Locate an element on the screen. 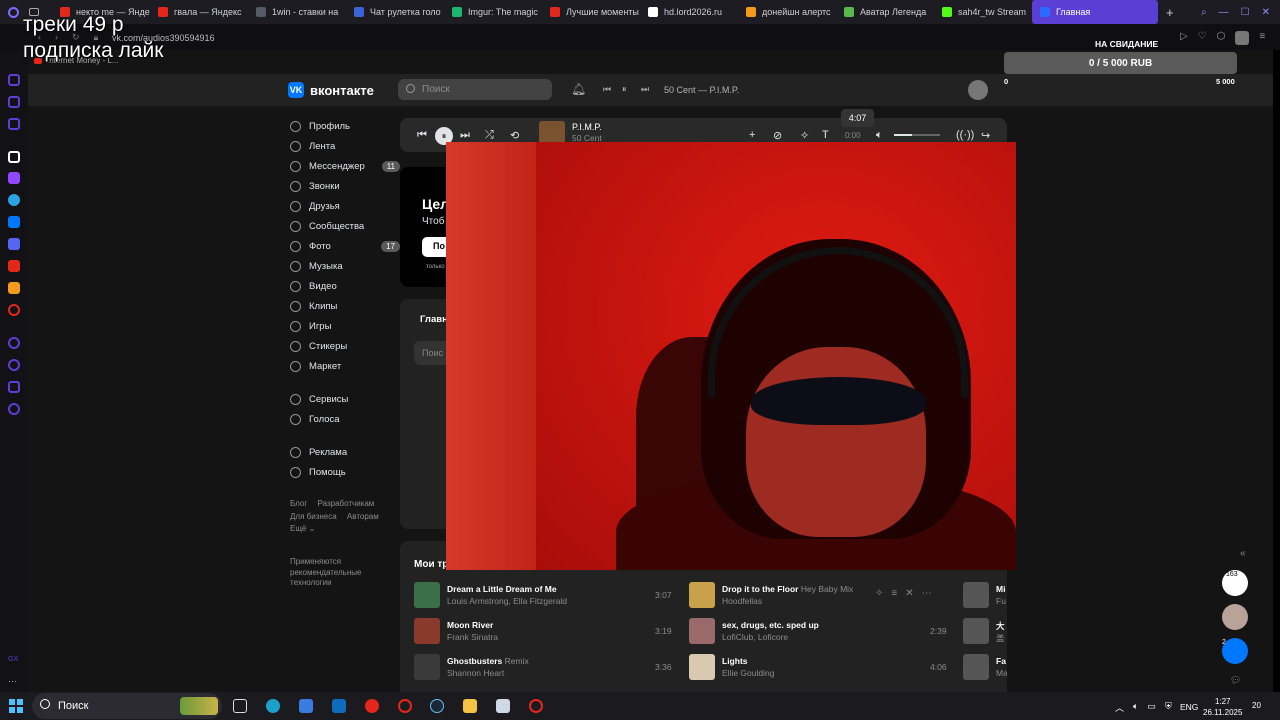 The width and height of the screenshot is (1280, 720). store-icon is located at coordinates (306, 706).